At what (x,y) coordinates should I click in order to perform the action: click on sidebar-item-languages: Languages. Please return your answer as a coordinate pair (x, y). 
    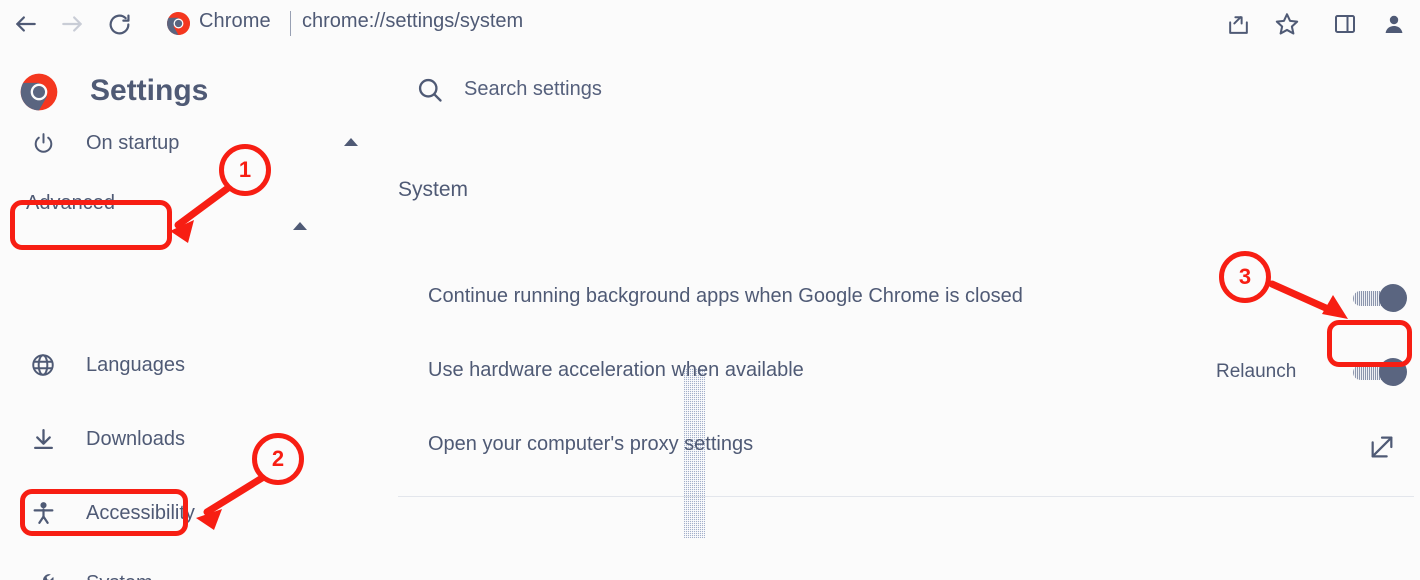
    Looking at the image, I should click on (92, 365).